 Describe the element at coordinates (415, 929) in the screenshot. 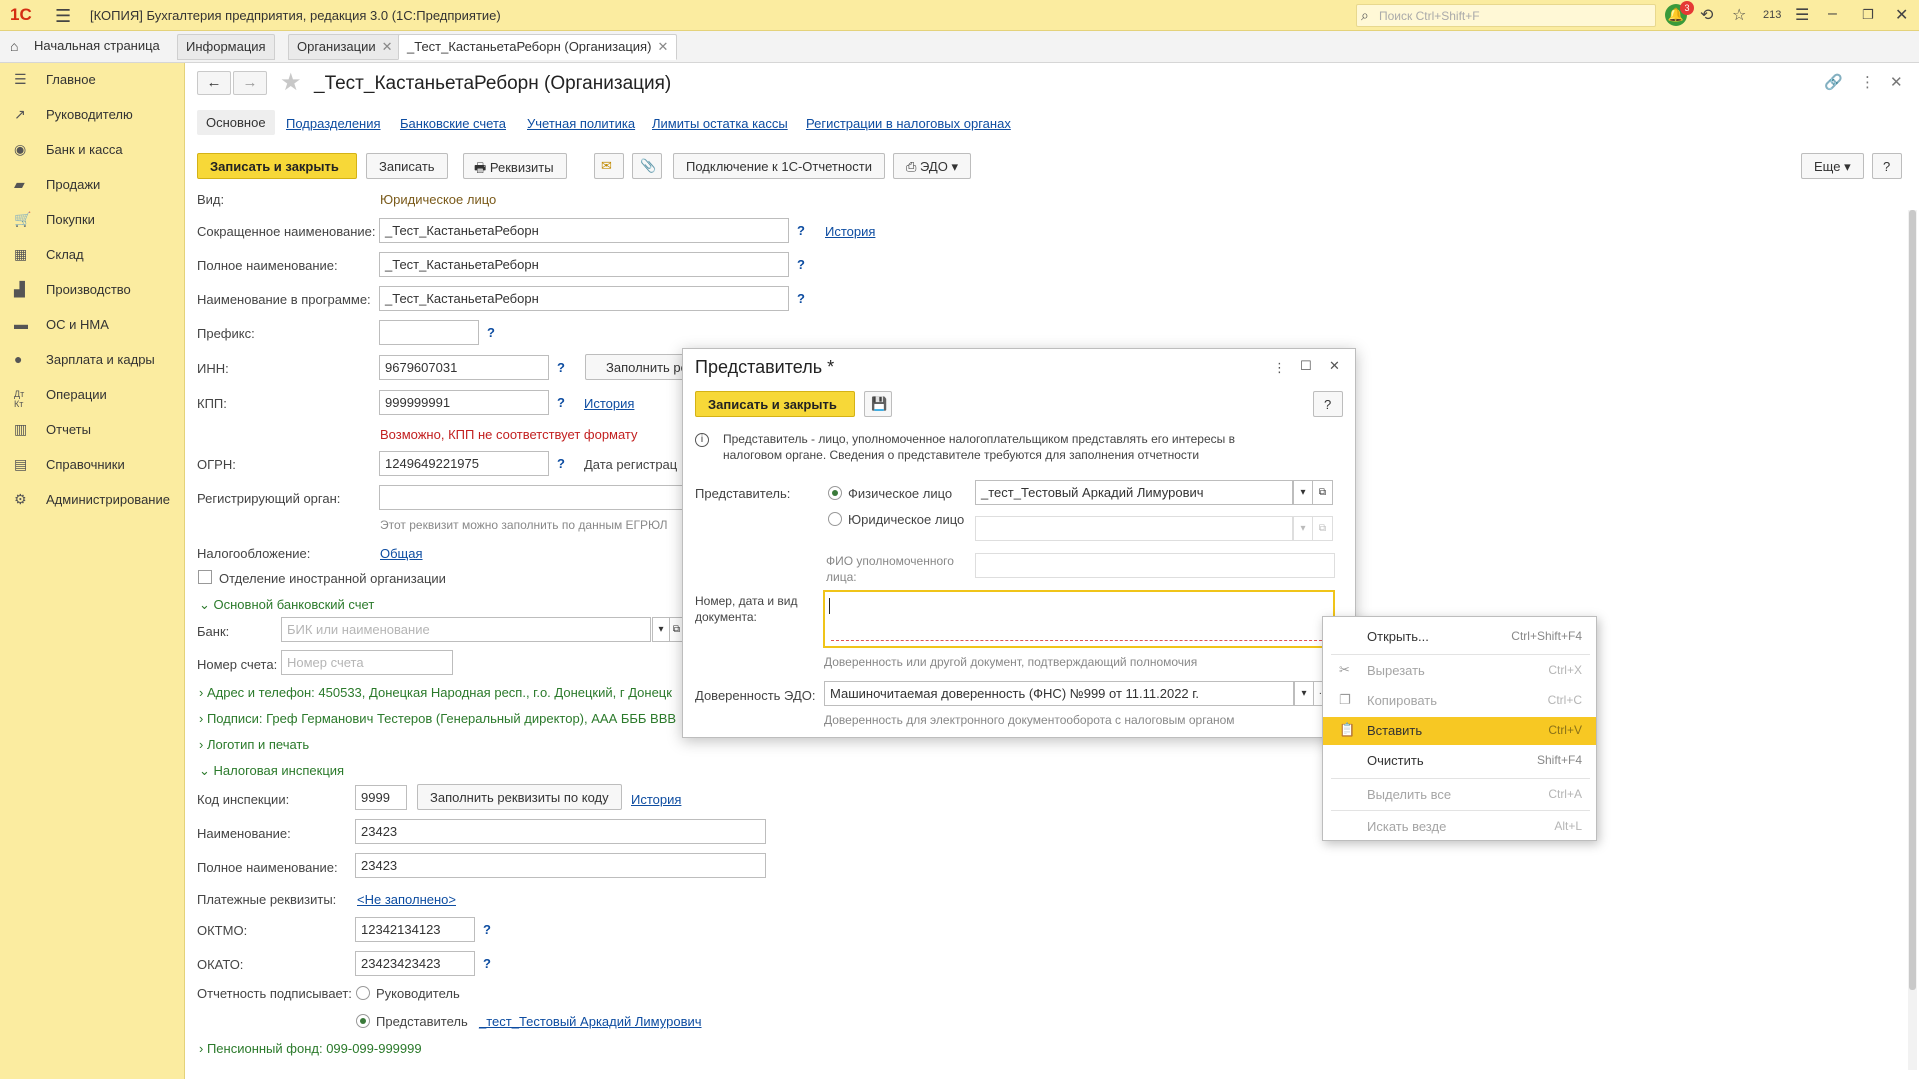

I see `oktmo-input: 12342134123` at that location.